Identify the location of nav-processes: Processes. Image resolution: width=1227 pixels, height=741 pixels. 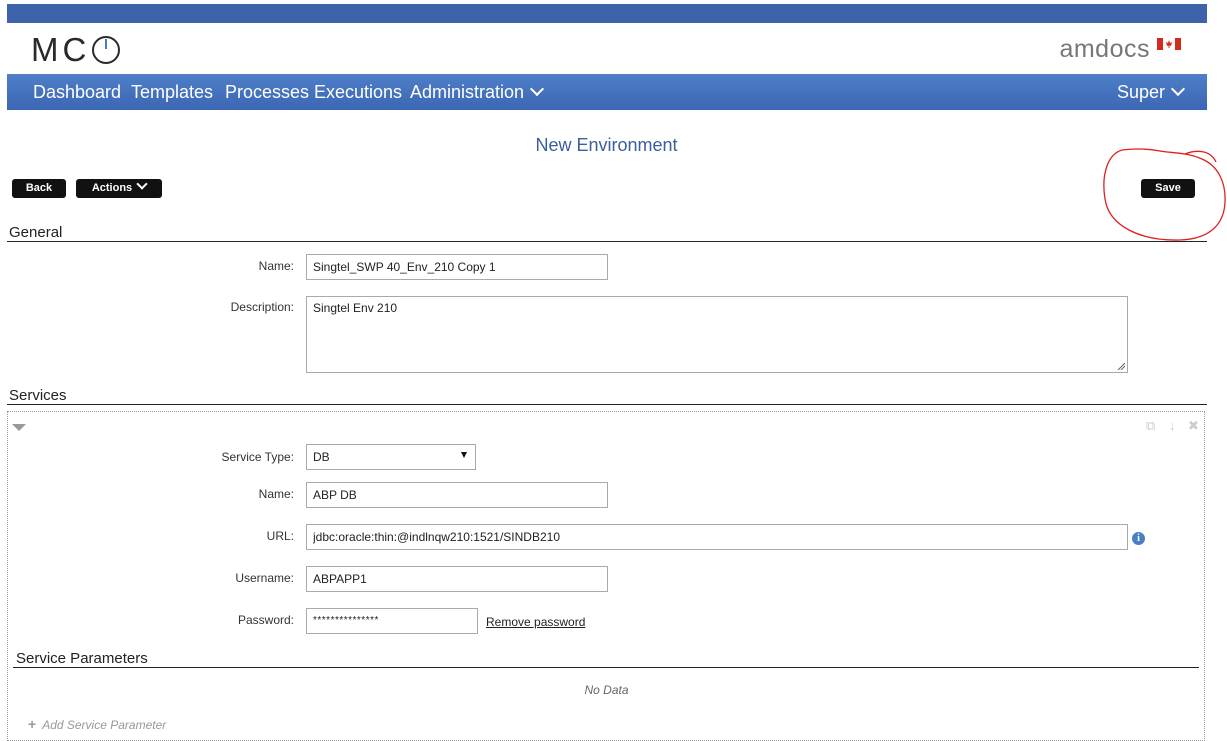
(267, 92).